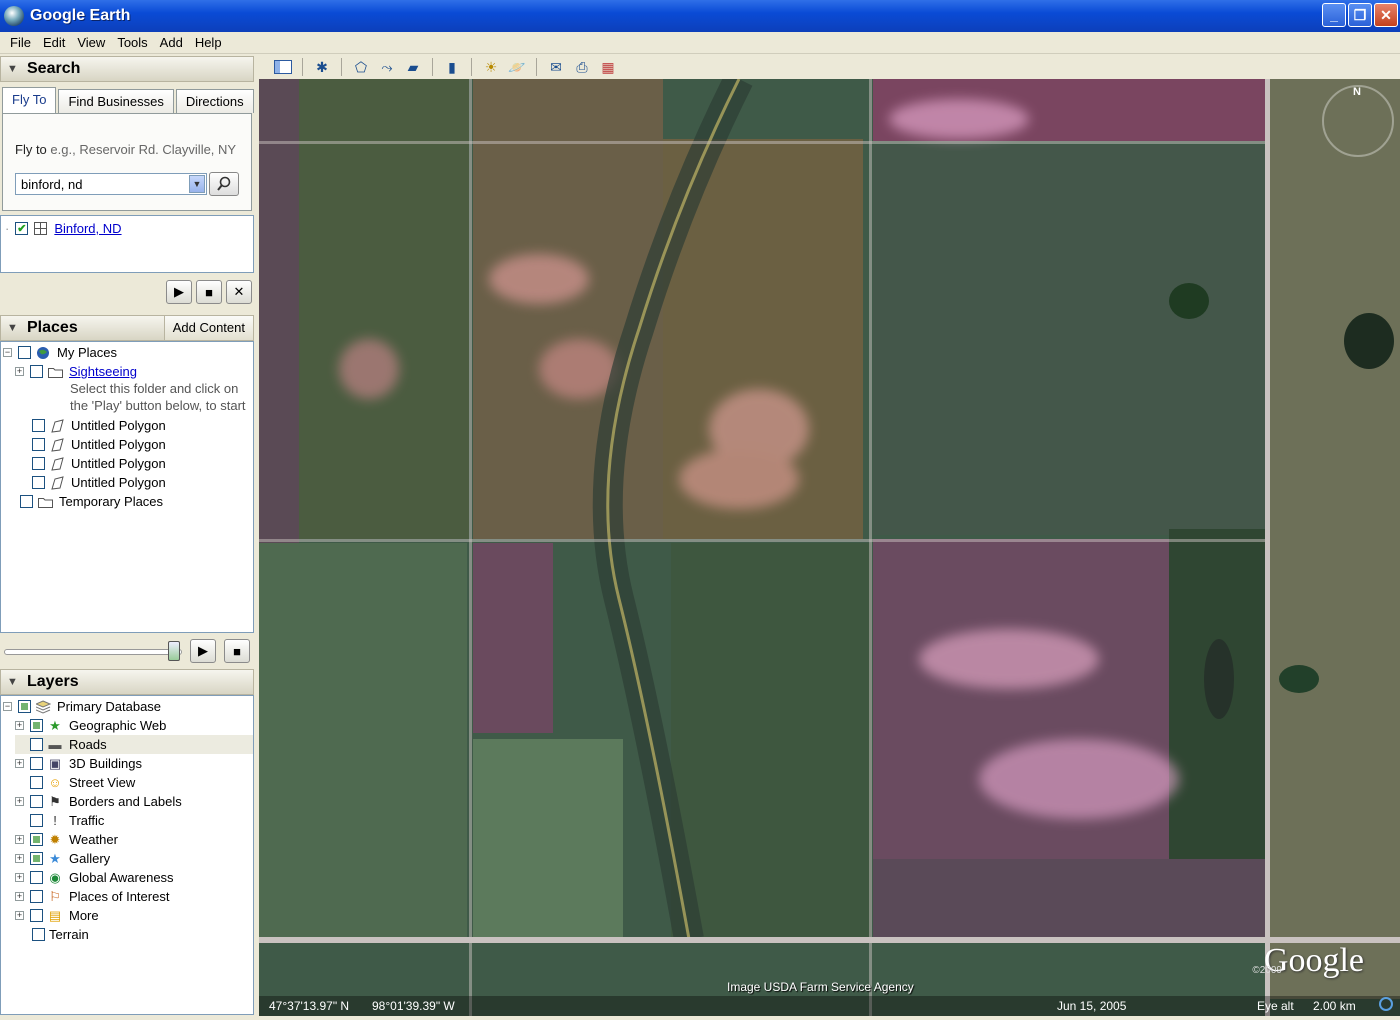  What do you see at coordinates (29, 100) in the screenshot?
I see `tab-fly-to: Fly To` at bounding box center [29, 100].